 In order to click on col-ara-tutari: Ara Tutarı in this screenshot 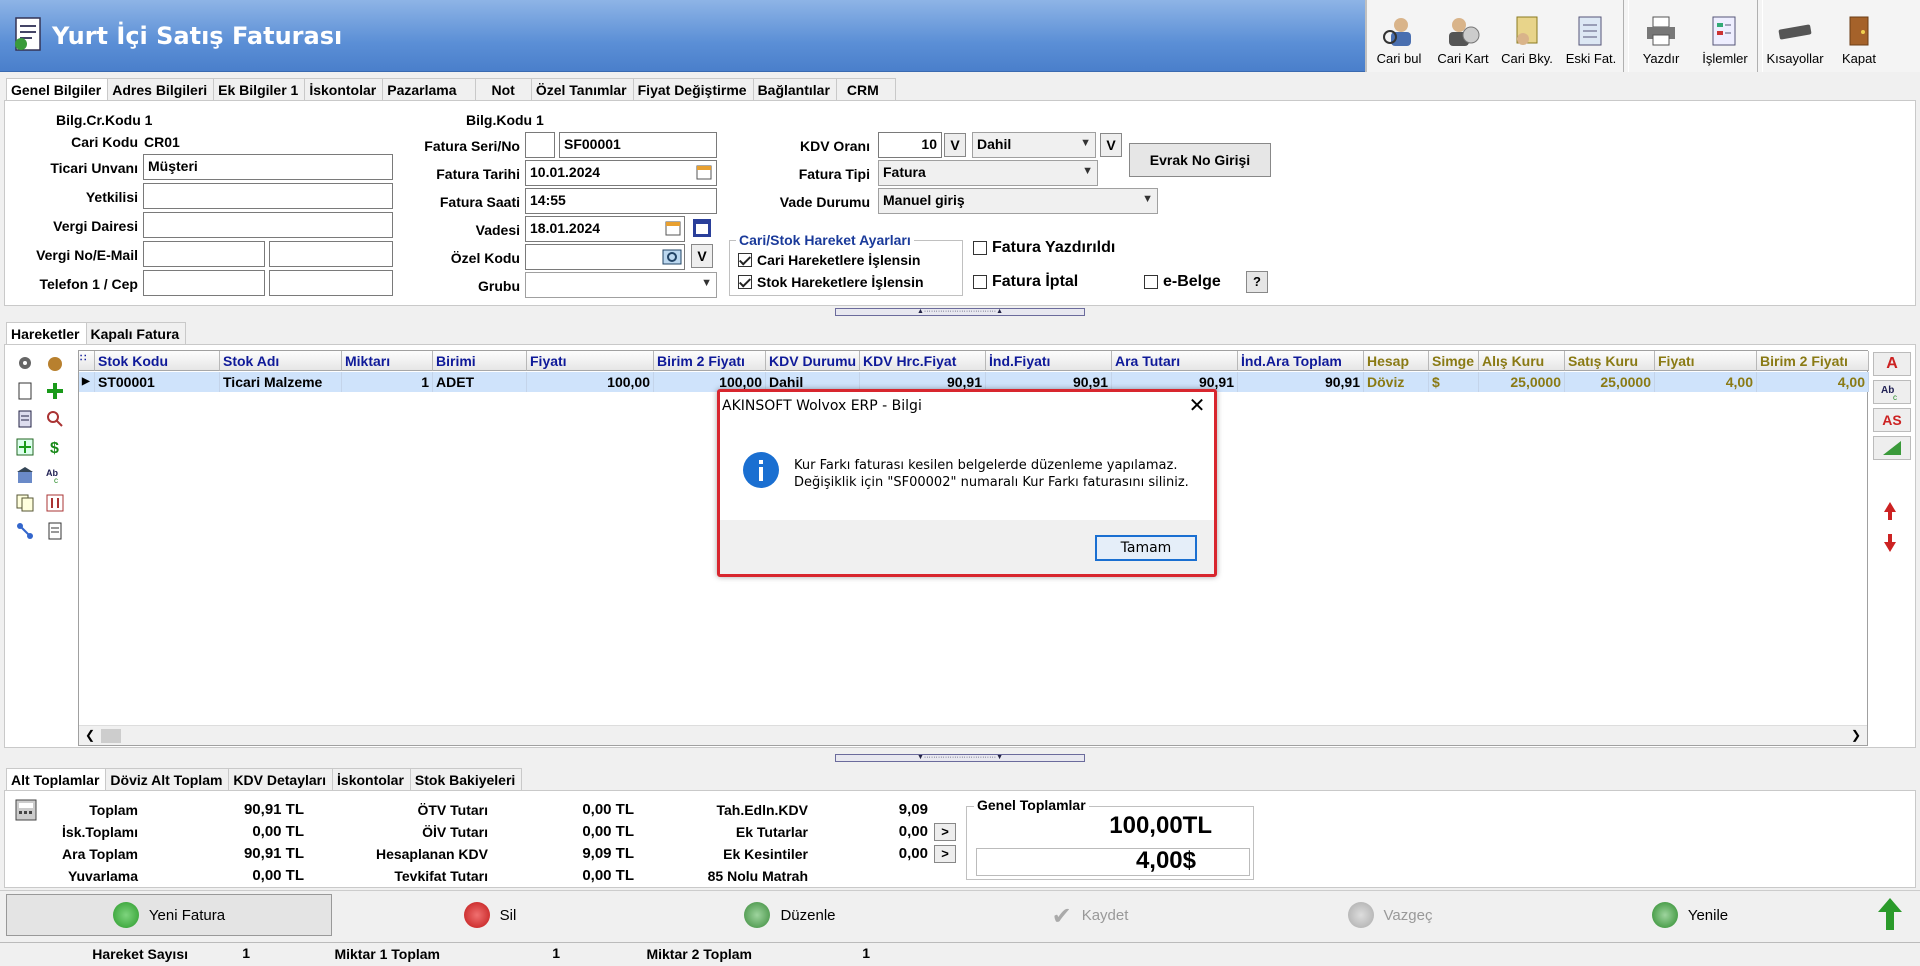, I will do `click(1175, 361)`.